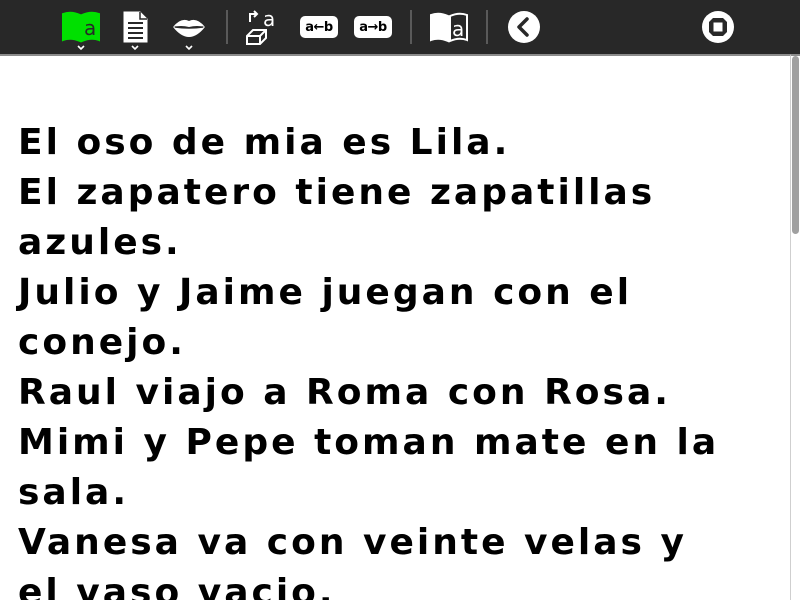  I want to click on translate-ba-label: a←b, so click(319, 27).